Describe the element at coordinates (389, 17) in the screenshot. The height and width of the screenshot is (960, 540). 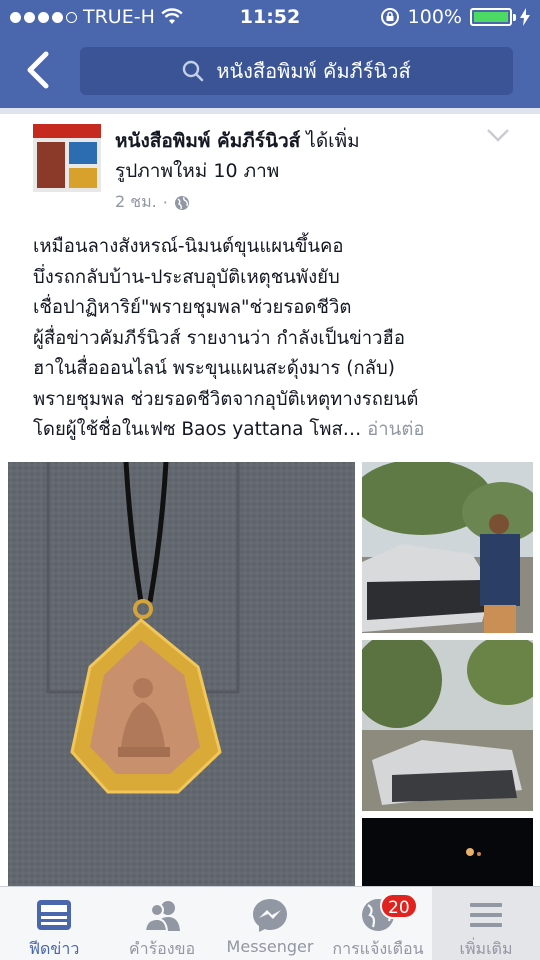
I see `orientation-lock-icon` at that location.